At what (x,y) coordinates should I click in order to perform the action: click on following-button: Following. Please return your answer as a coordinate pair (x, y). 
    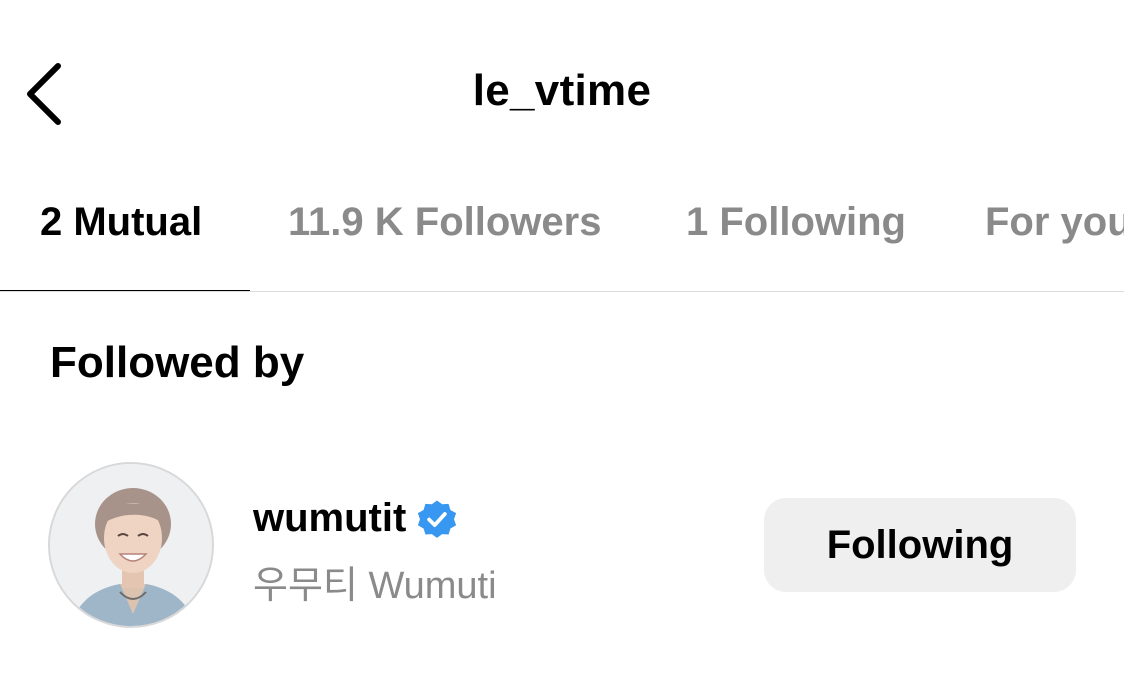
    Looking at the image, I should click on (920, 545).